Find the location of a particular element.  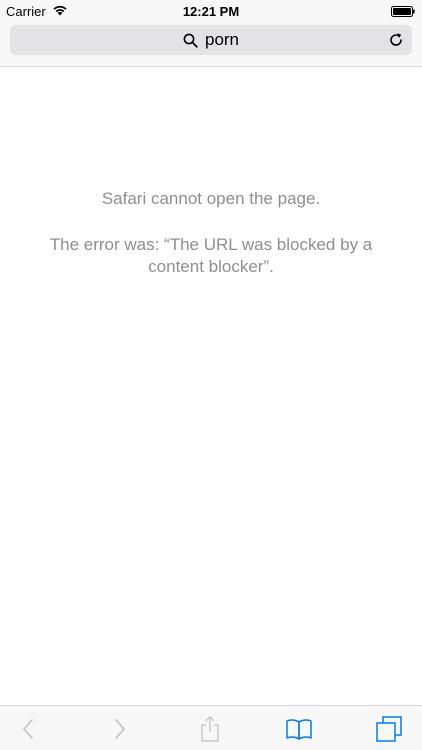

back-button is located at coordinates (28, 729).